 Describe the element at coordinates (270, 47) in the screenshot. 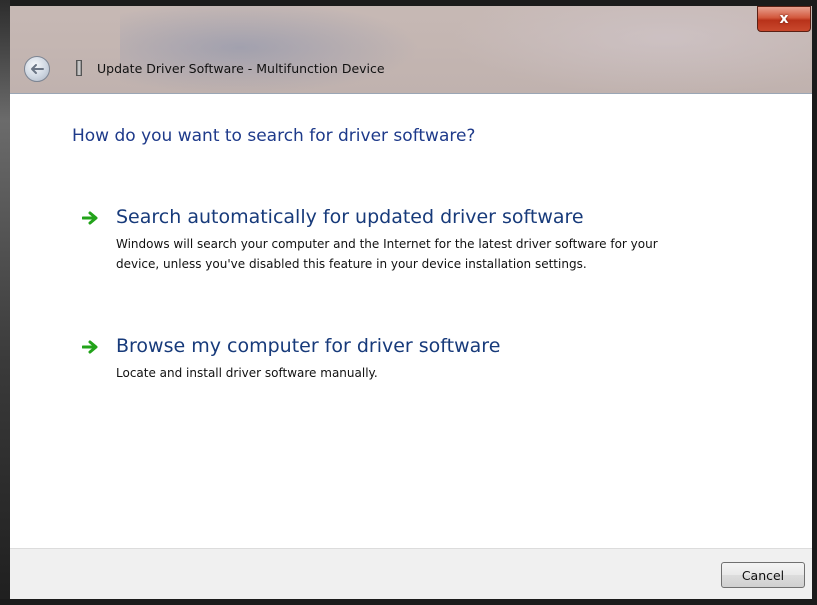

I see `glass-background` at that location.